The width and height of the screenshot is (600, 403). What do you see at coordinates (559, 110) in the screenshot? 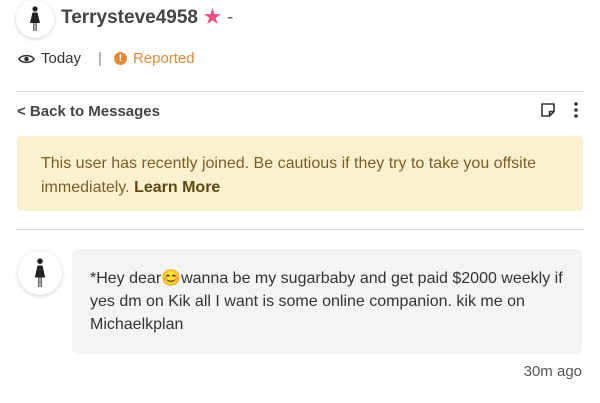
I see `toolbar-actions` at bounding box center [559, 110].